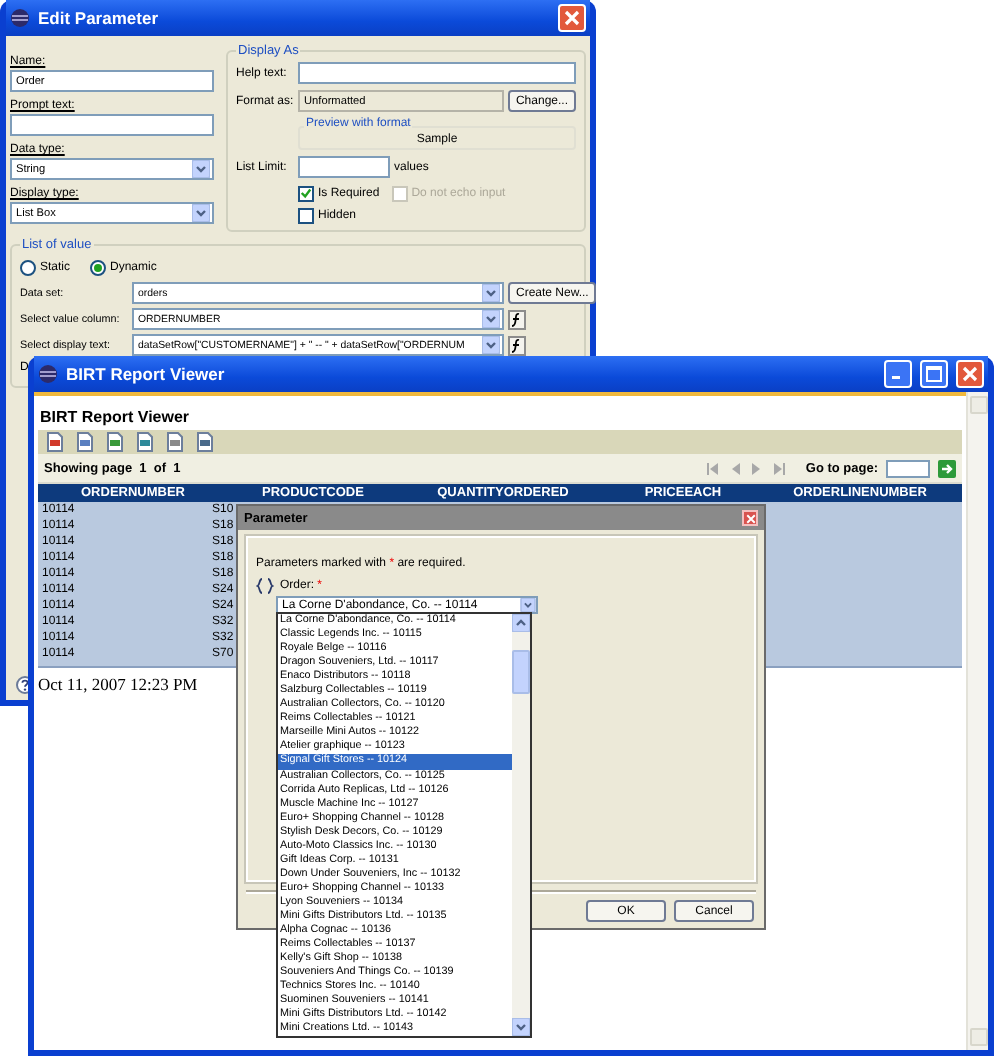  I want to click on report-heading: BIRT Report Viewer, so click(115, 417).